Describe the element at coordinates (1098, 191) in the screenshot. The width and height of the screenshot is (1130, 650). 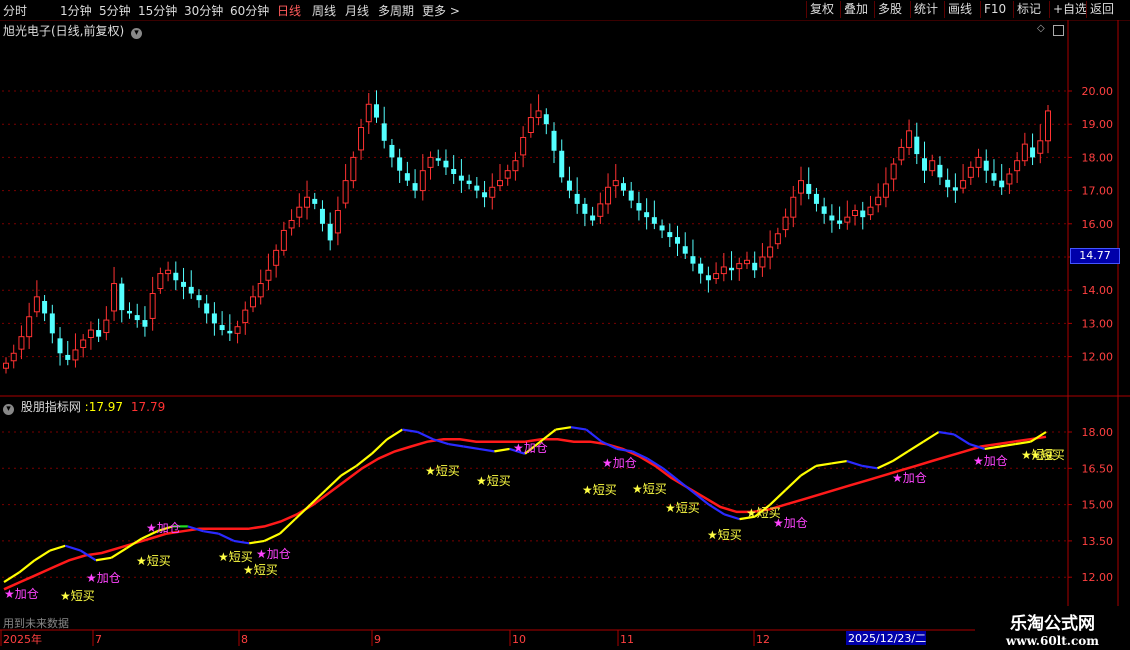
I see `main-y-tick-label: 17.00` at that location.